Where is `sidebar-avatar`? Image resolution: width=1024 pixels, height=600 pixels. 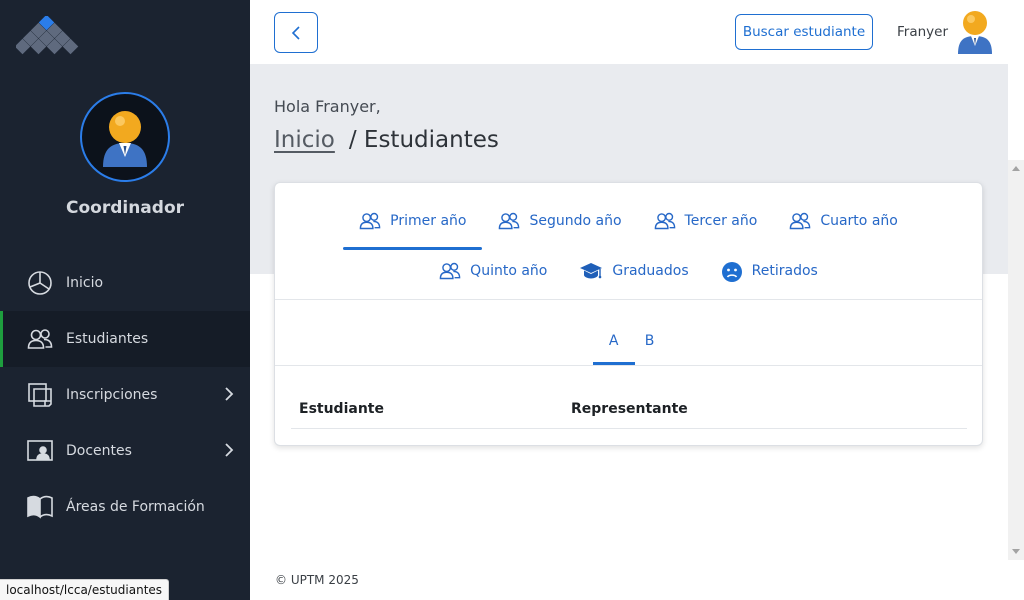
sidebar-avatar is located at coordinates (125, 137).